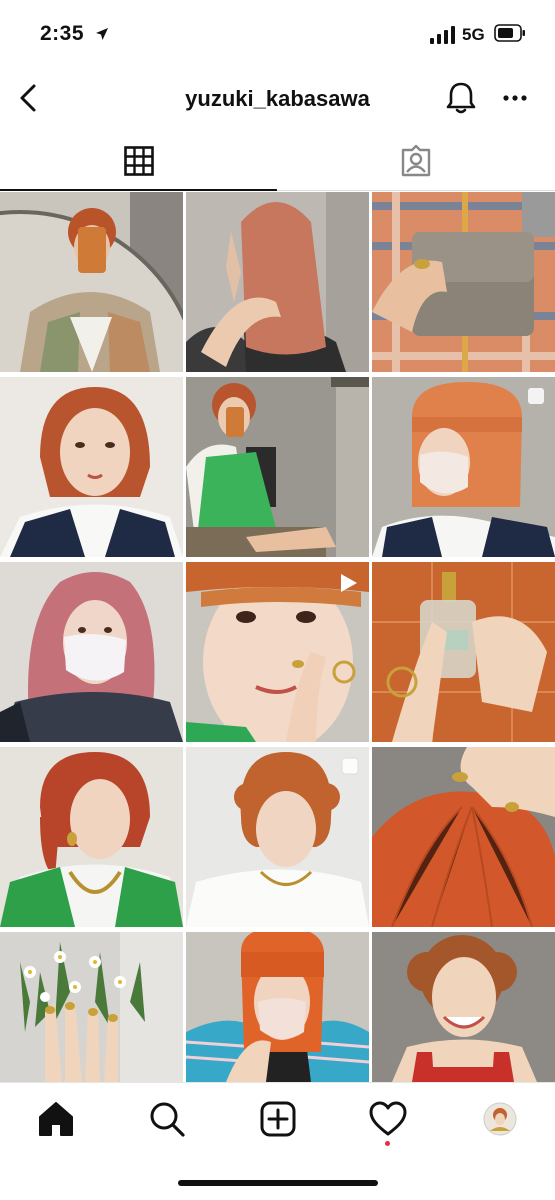 Image resolution: width=555 pixels, height=1200 pixels. Describe the element at coordinates (388, 1119) in the screenshot. I see `activity-heart-icon` at that location.